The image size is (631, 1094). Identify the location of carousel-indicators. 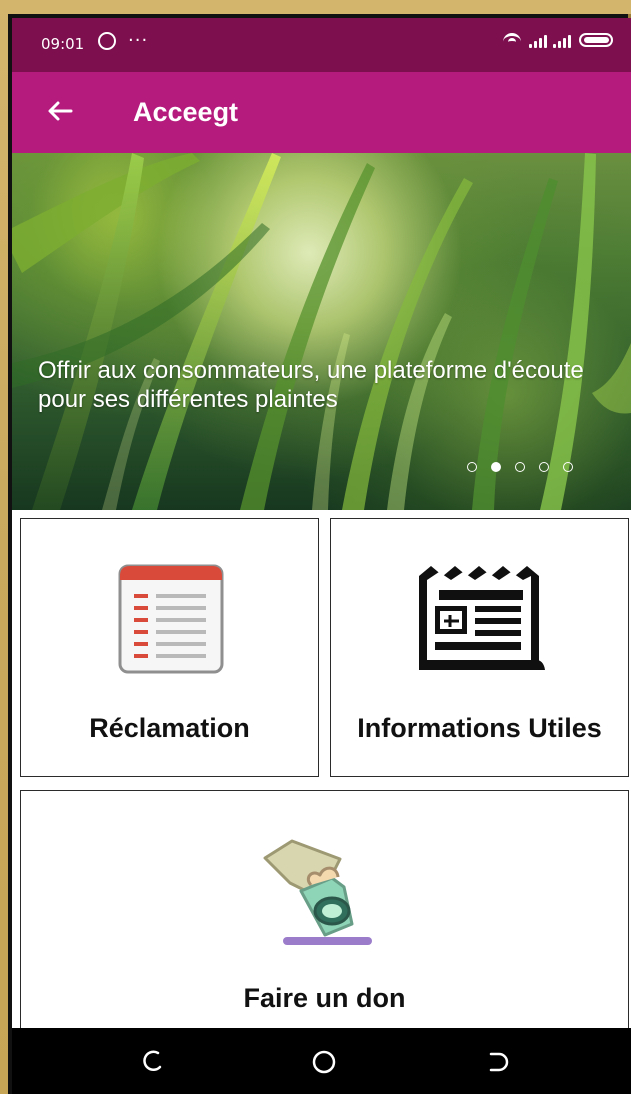
(520, 467).